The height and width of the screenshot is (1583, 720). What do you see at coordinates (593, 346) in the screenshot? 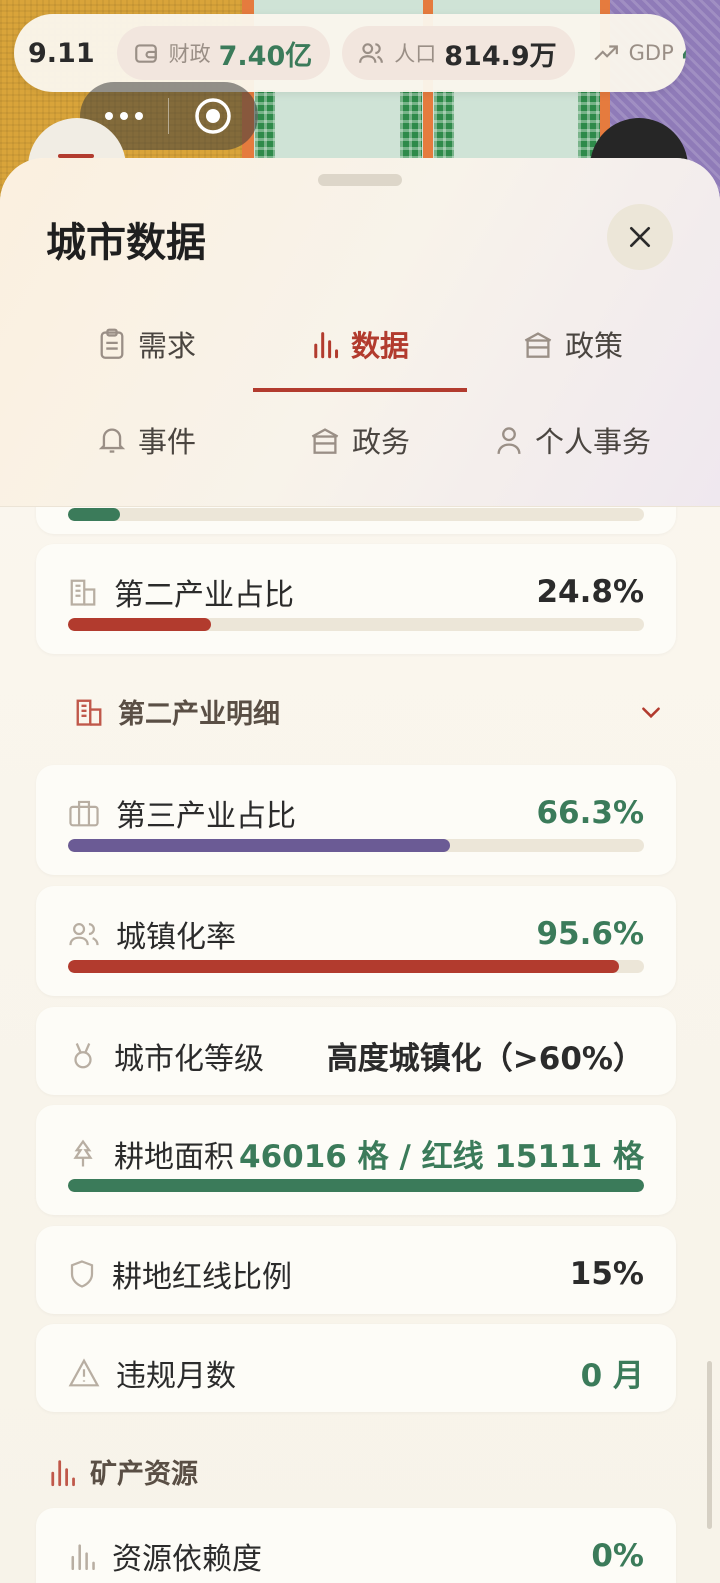
I see `tab-label: 政策` at bounding box center [593, 346].